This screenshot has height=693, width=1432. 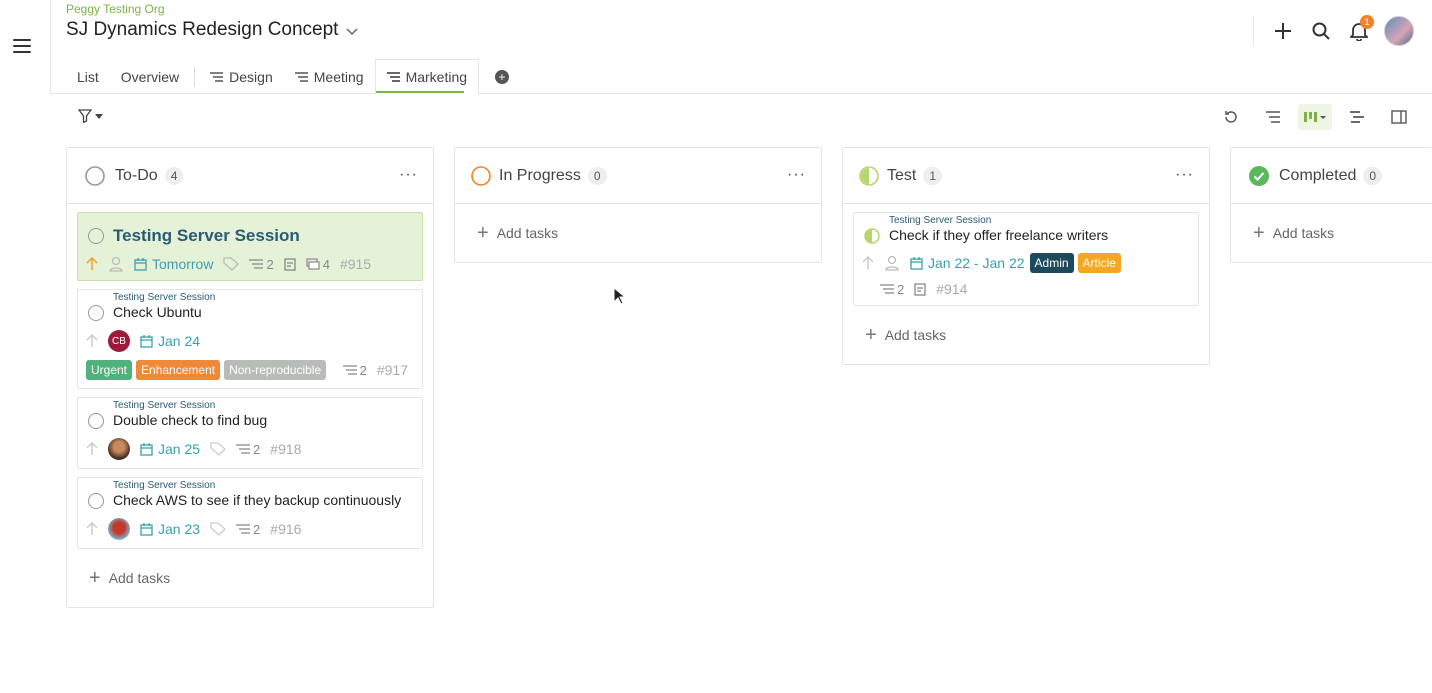 What do you see at coordinates (1273, 117) in the screenshot?
I see `list-view-icon` at bounding box center [1273, 117].